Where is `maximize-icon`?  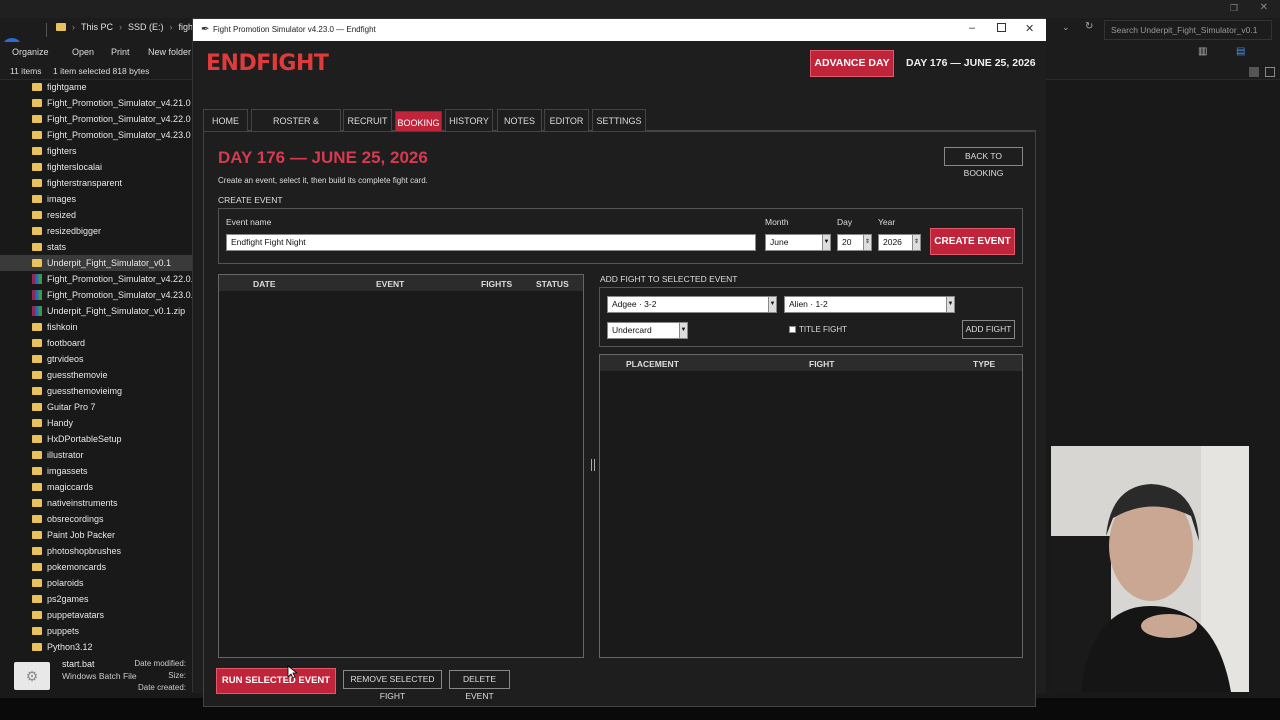
maximize-icon is located at coordinates (1001, 27).